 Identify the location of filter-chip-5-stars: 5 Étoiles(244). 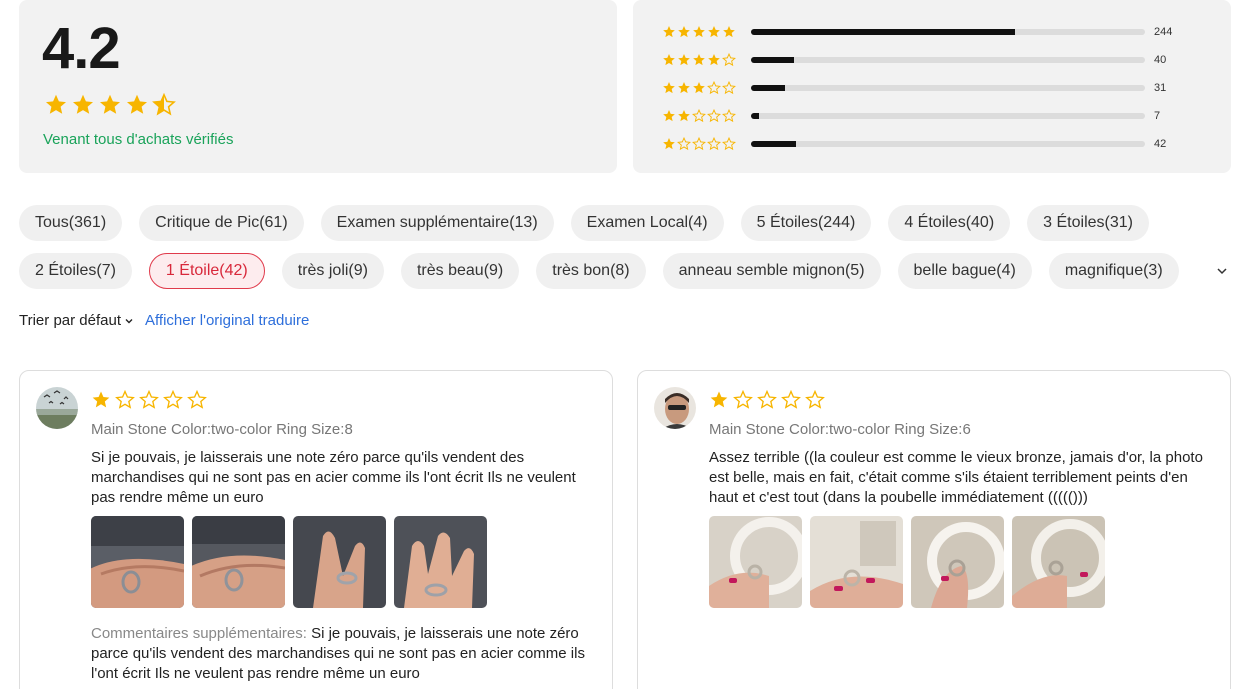
(806, 223).